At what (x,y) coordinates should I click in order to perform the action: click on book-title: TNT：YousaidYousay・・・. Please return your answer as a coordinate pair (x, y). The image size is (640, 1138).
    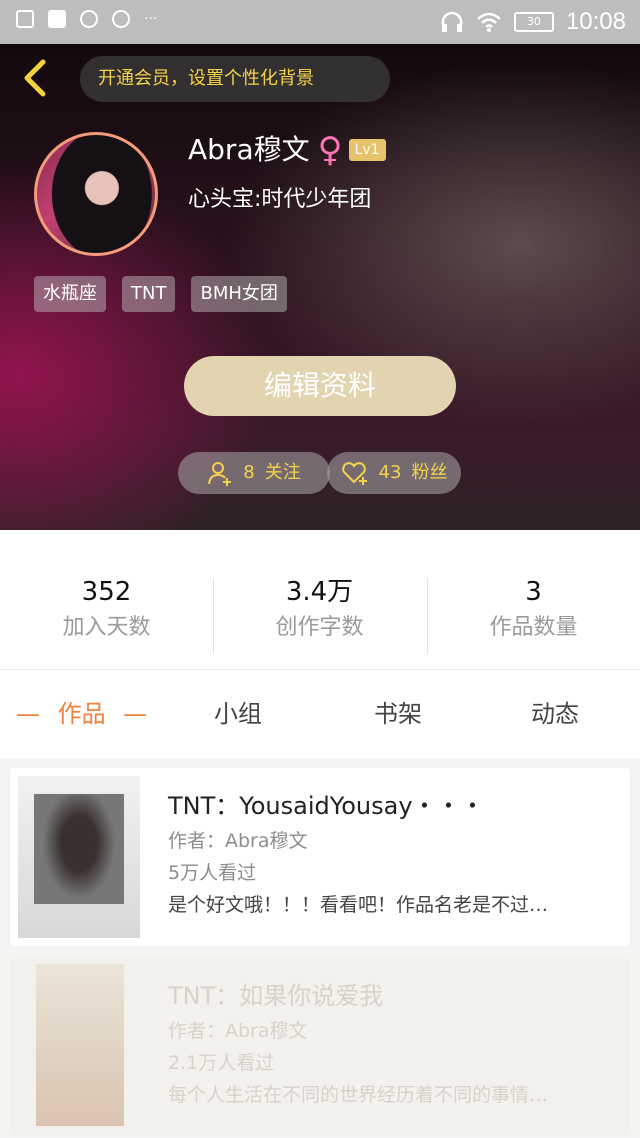
    Looking at the image, I should click on (326, 806).